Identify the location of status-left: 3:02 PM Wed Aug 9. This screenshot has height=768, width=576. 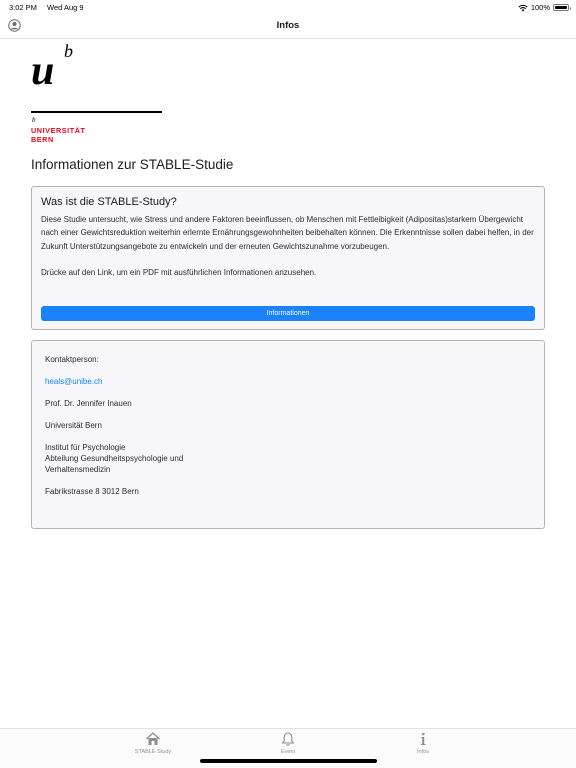
(50, 7).